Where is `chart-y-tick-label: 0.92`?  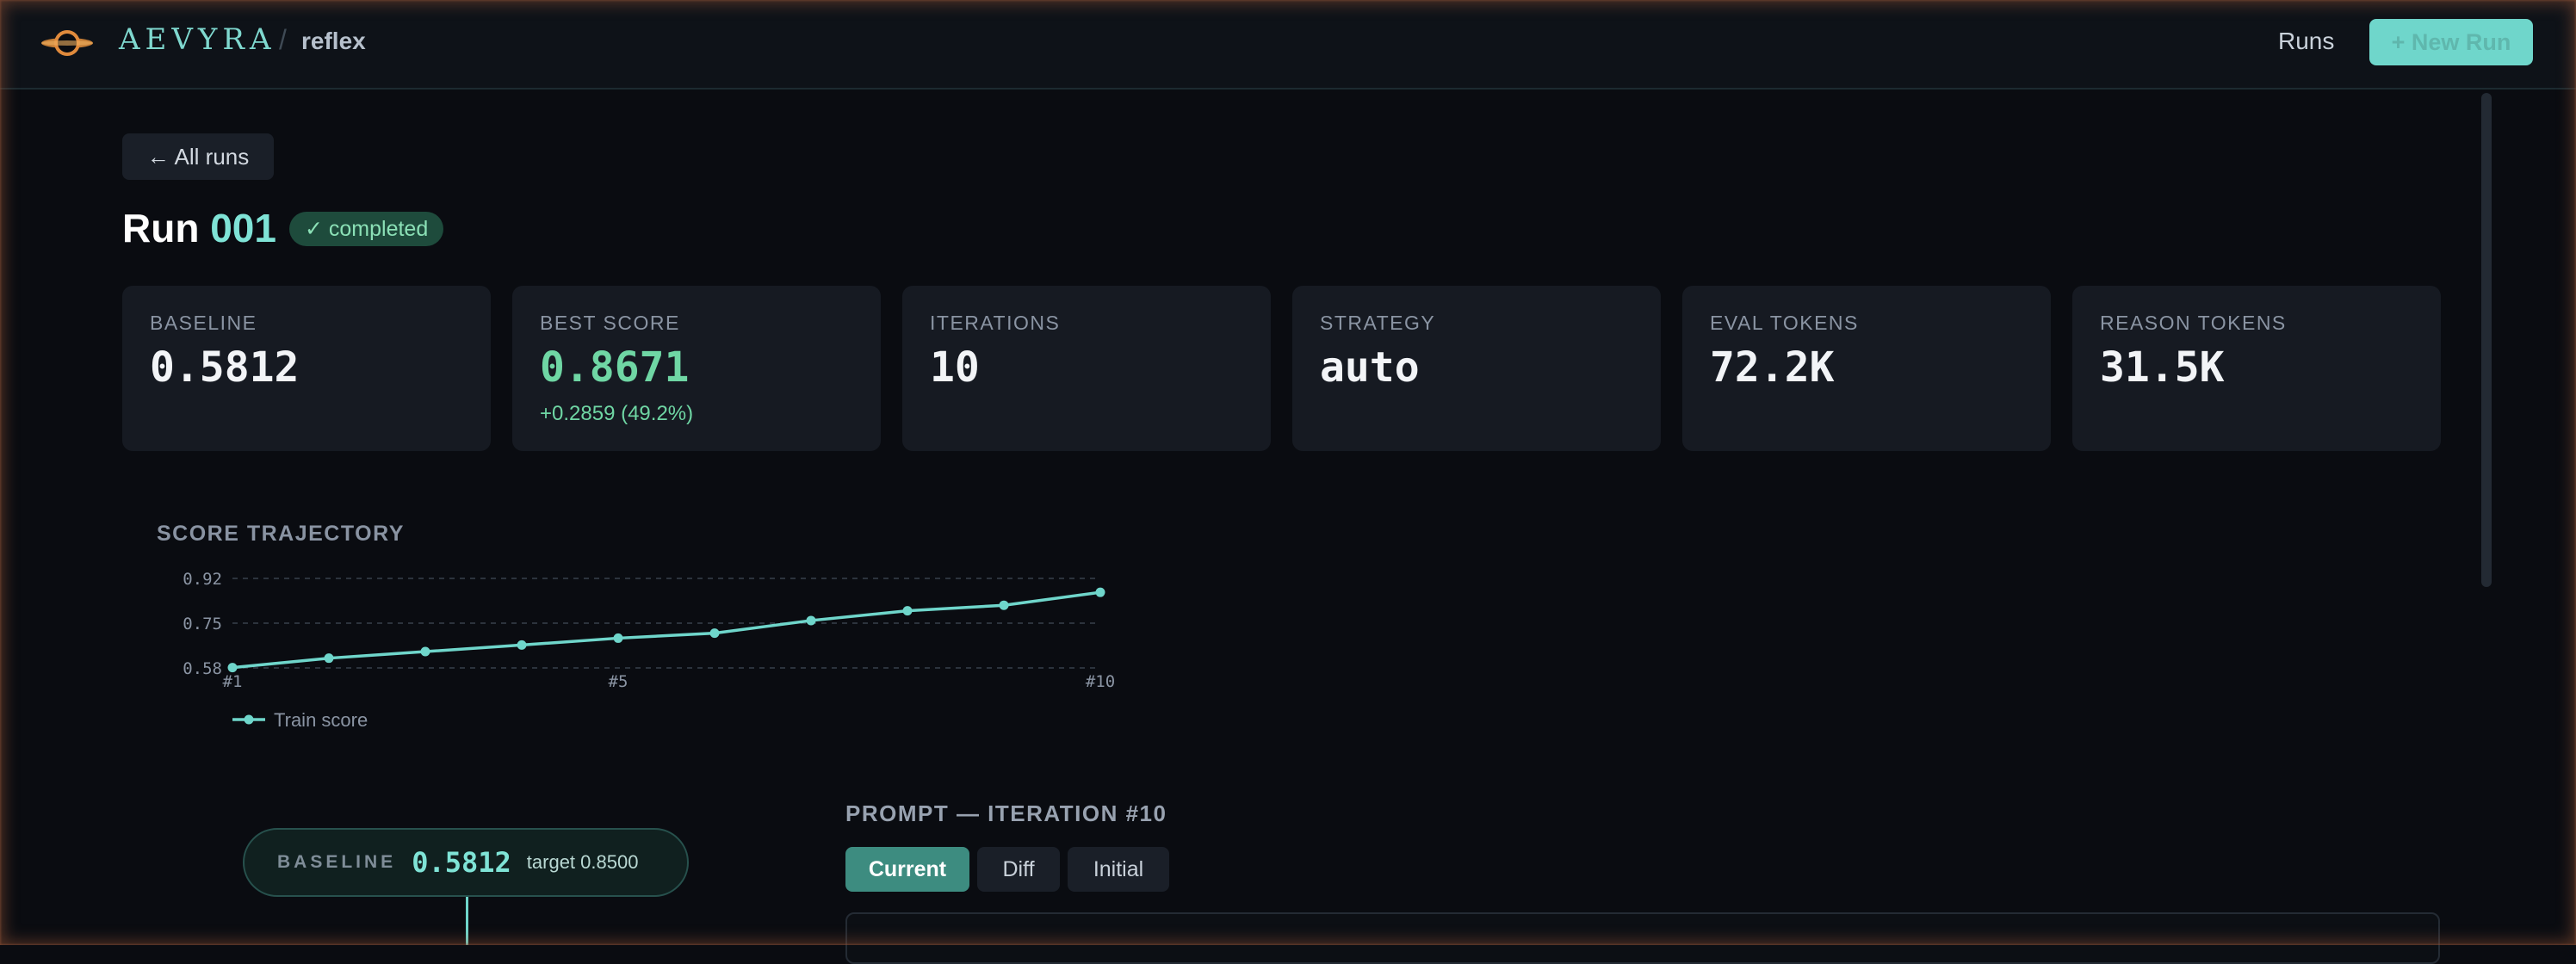
chart-y-tick-label: 0.92 is located at coordinates (202, 580).